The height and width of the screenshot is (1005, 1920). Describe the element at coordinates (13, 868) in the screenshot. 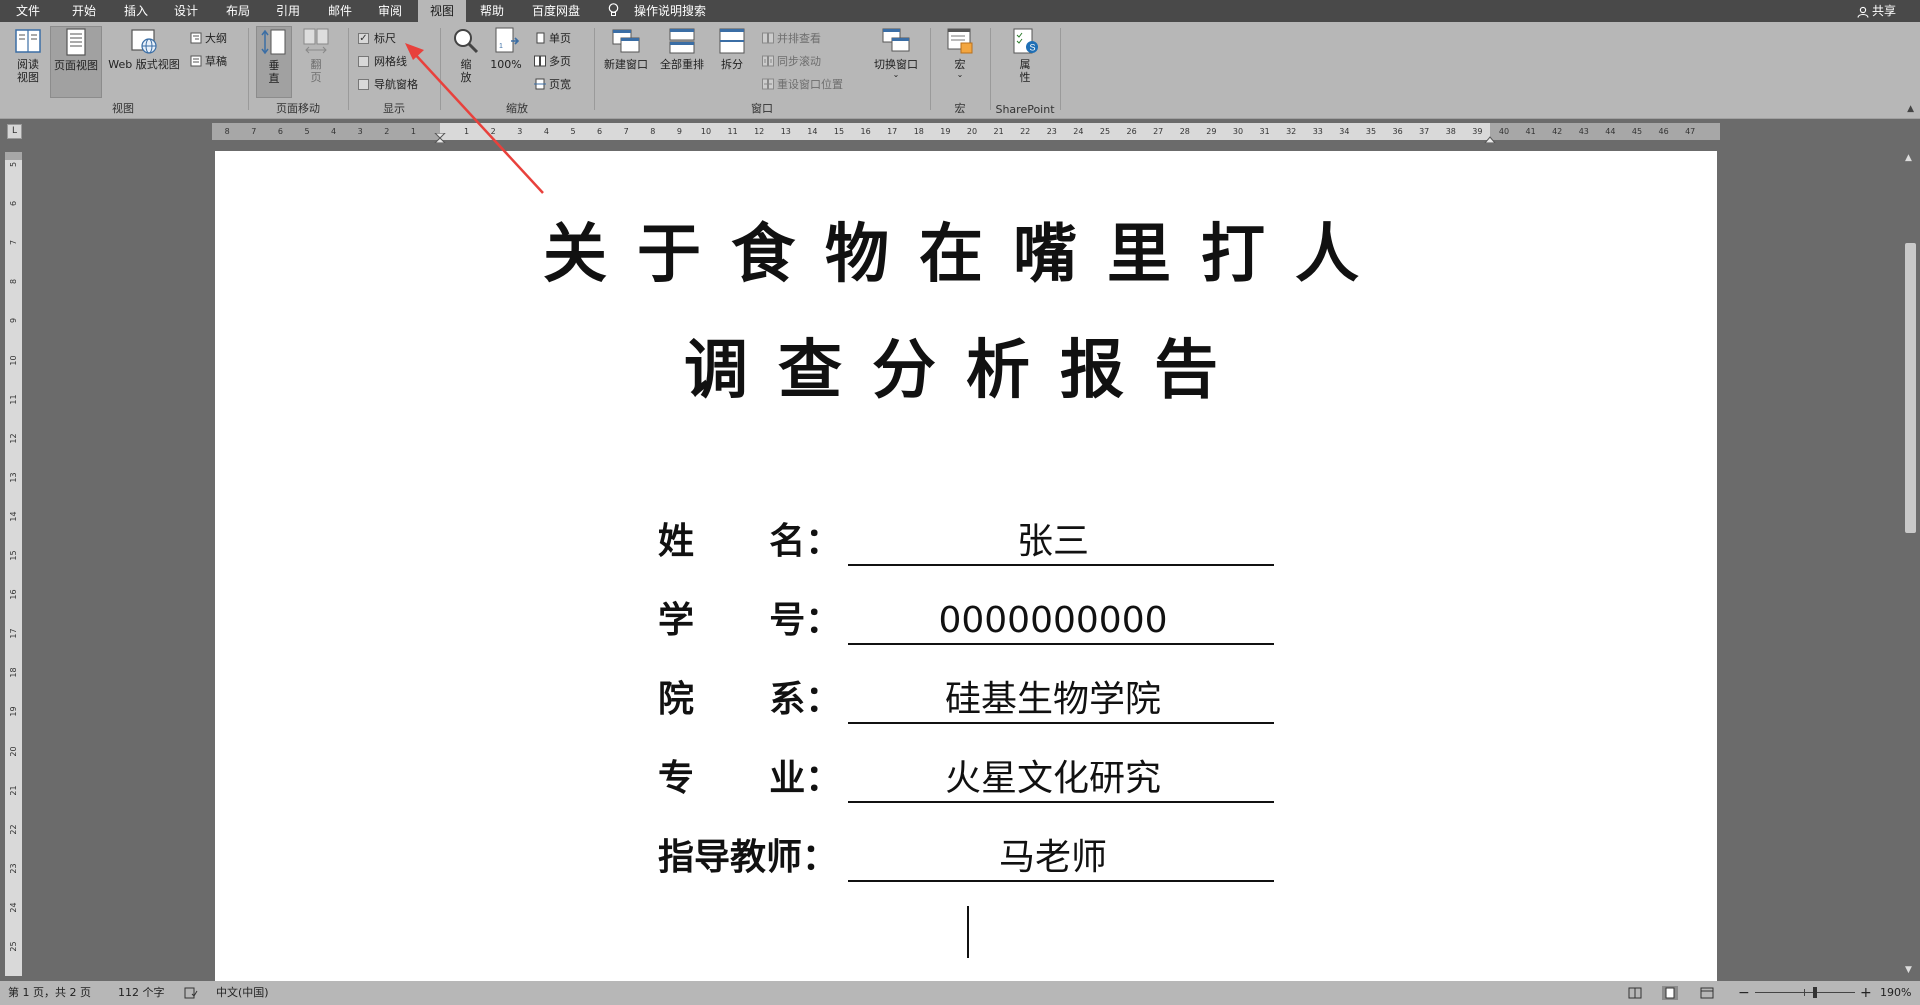

I see `ruler-tick-label: 23` at that location.